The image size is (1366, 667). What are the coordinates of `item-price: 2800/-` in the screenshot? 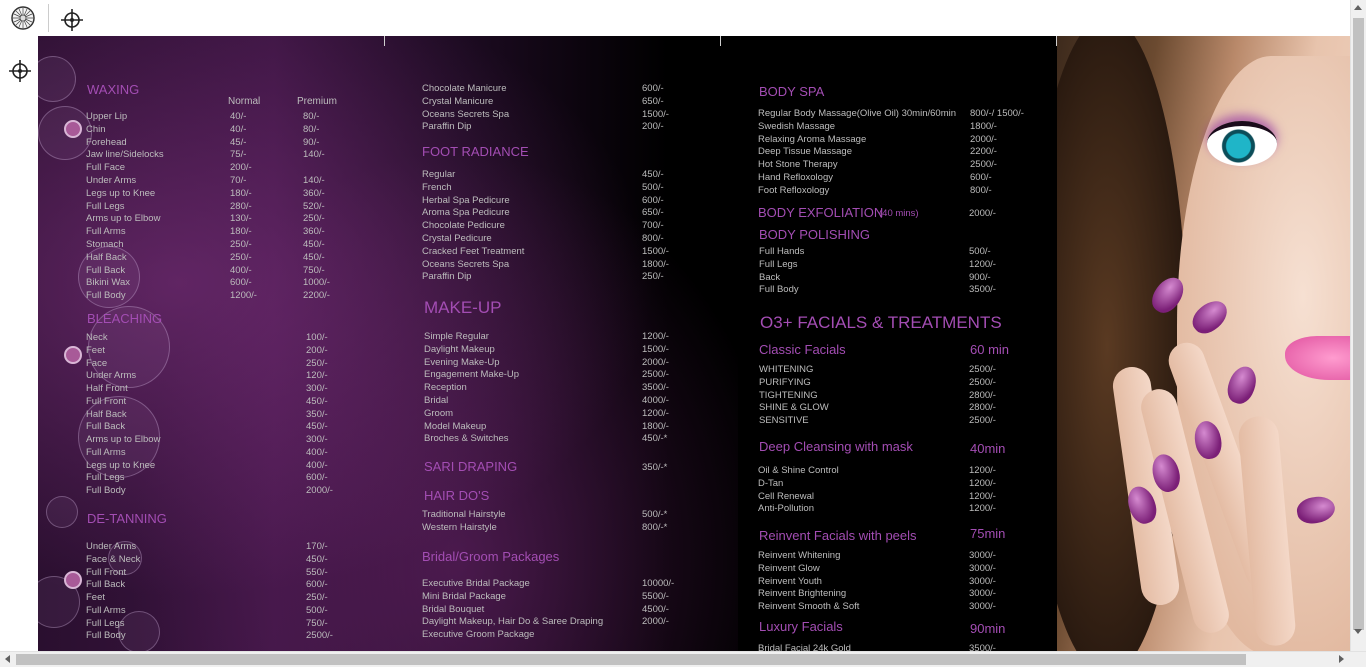 It's located at (982, 395).